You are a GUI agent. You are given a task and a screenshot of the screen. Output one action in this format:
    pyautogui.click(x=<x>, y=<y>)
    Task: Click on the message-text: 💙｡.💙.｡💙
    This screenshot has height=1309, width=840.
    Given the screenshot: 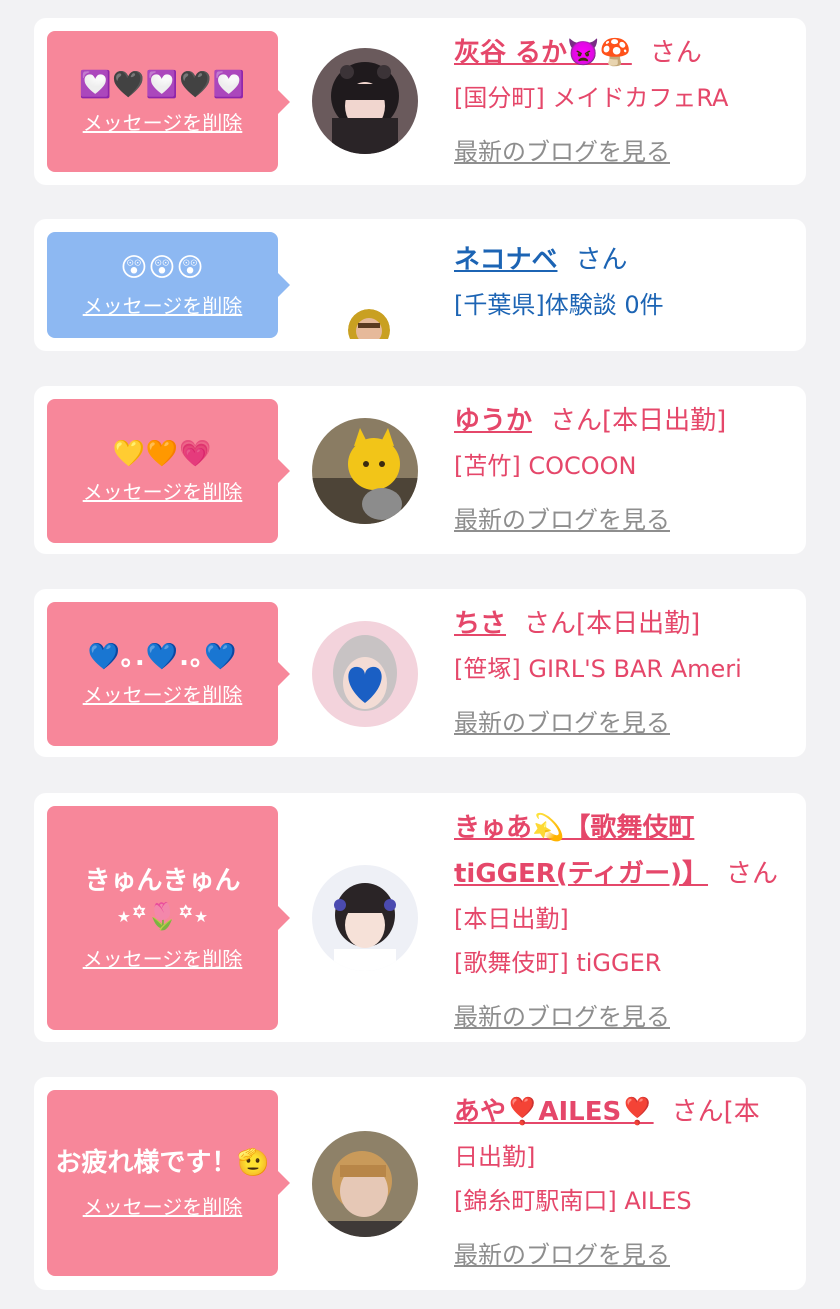 What is the action you would take?
    pyautogui.click(x=162, y=657)
    